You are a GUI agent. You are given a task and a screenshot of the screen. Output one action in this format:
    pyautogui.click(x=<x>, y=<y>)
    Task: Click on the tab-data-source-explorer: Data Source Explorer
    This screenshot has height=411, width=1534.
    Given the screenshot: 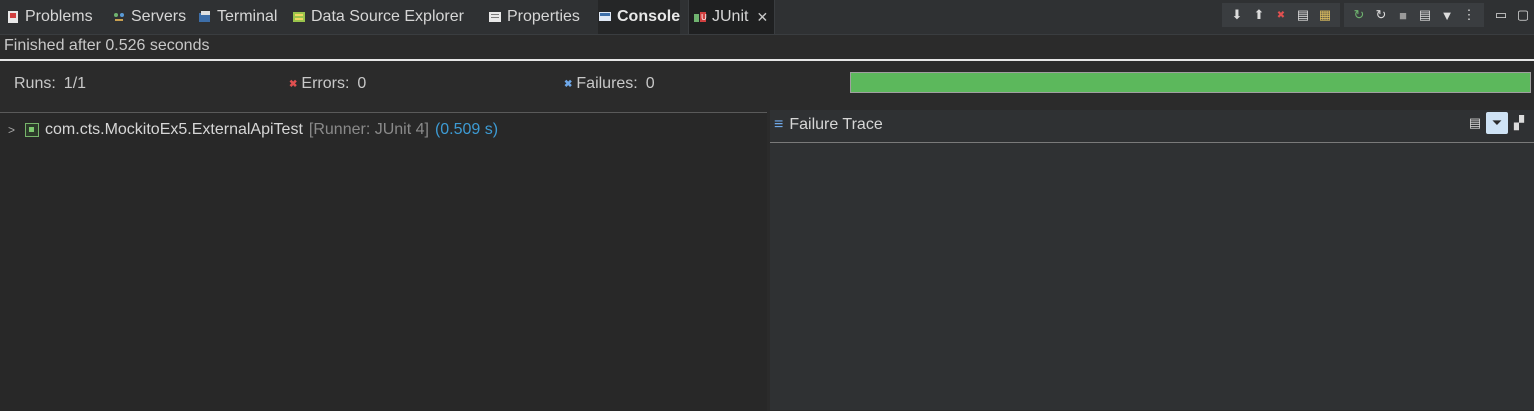 What is the action you would take?
    pyautogui.click(x=378, y=17)
    